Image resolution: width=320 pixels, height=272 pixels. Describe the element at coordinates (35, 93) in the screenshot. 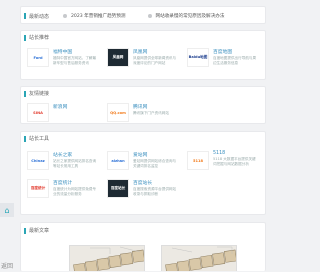

I see `friend-links-title: 友情链接` at that location.